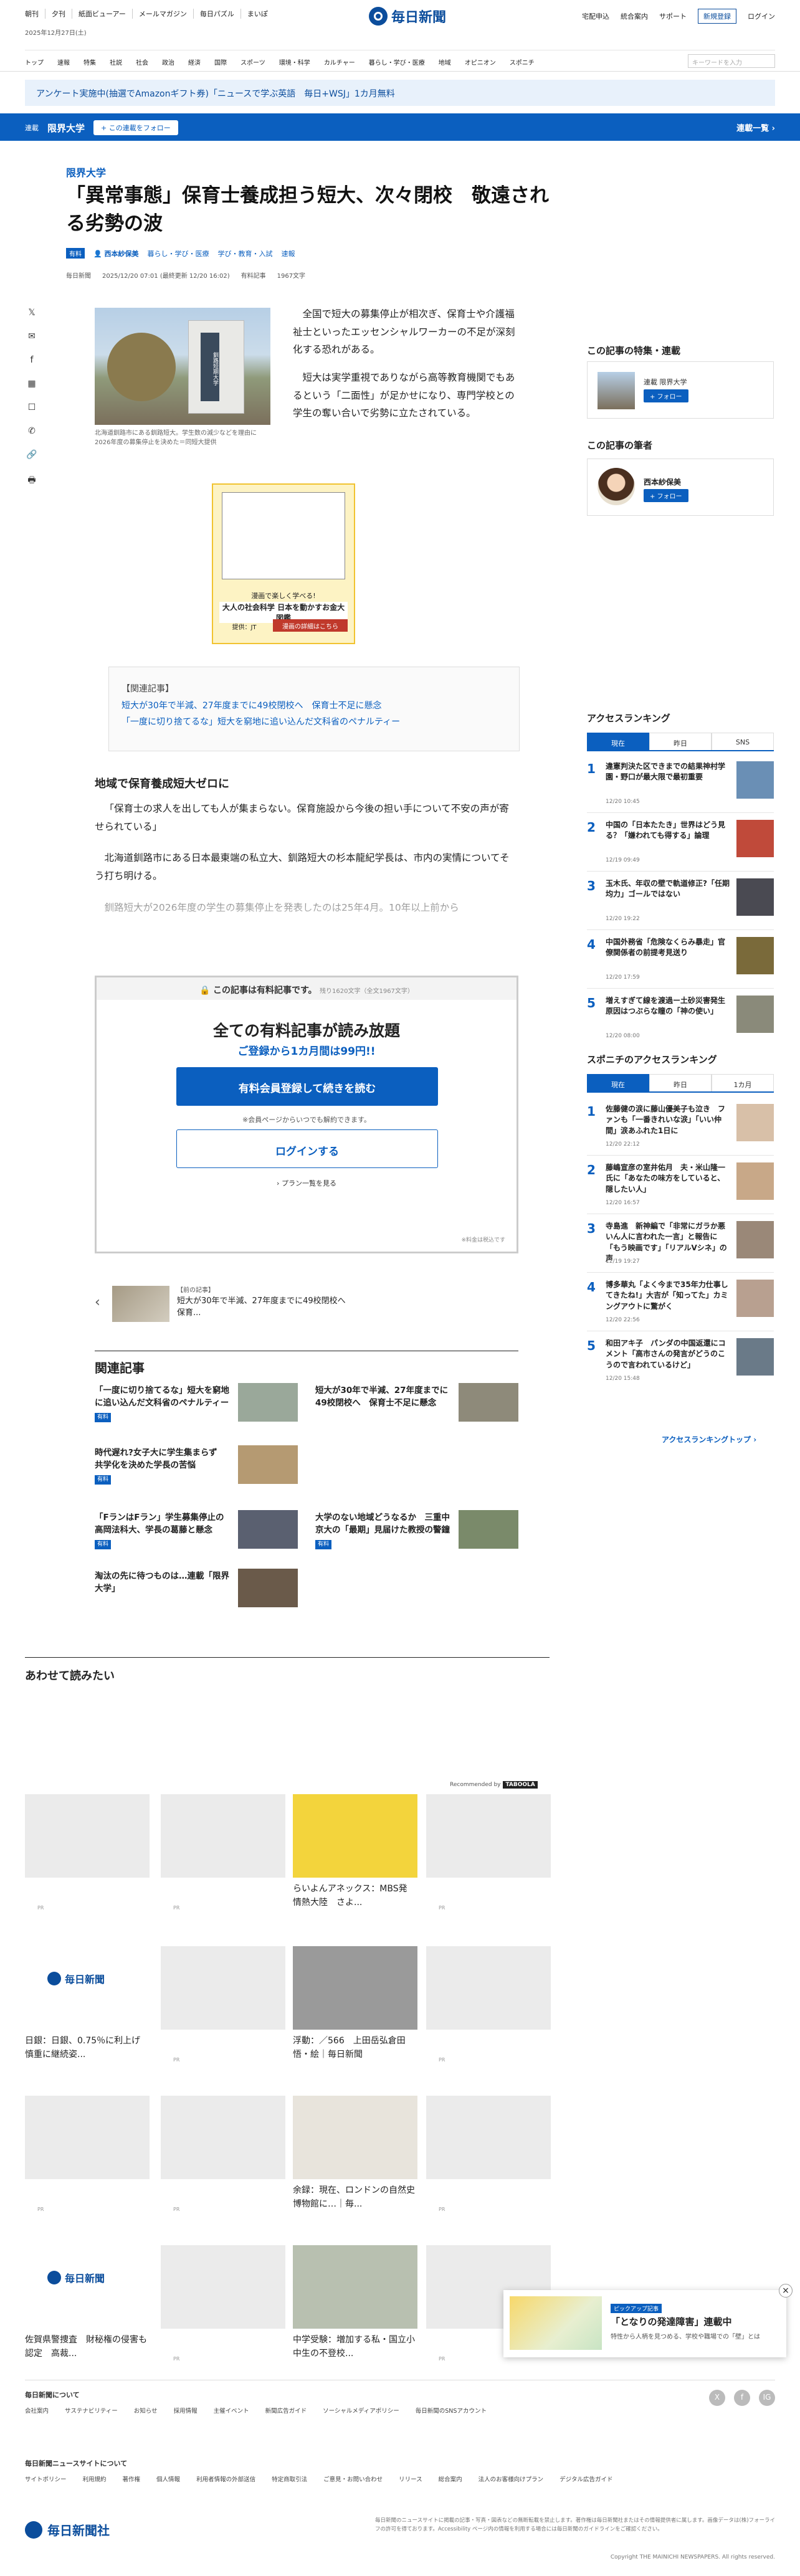  Describe the element at coordinates (91, 2410) in the screenshot. I see `footer-link: サステナビリティー` at that location.